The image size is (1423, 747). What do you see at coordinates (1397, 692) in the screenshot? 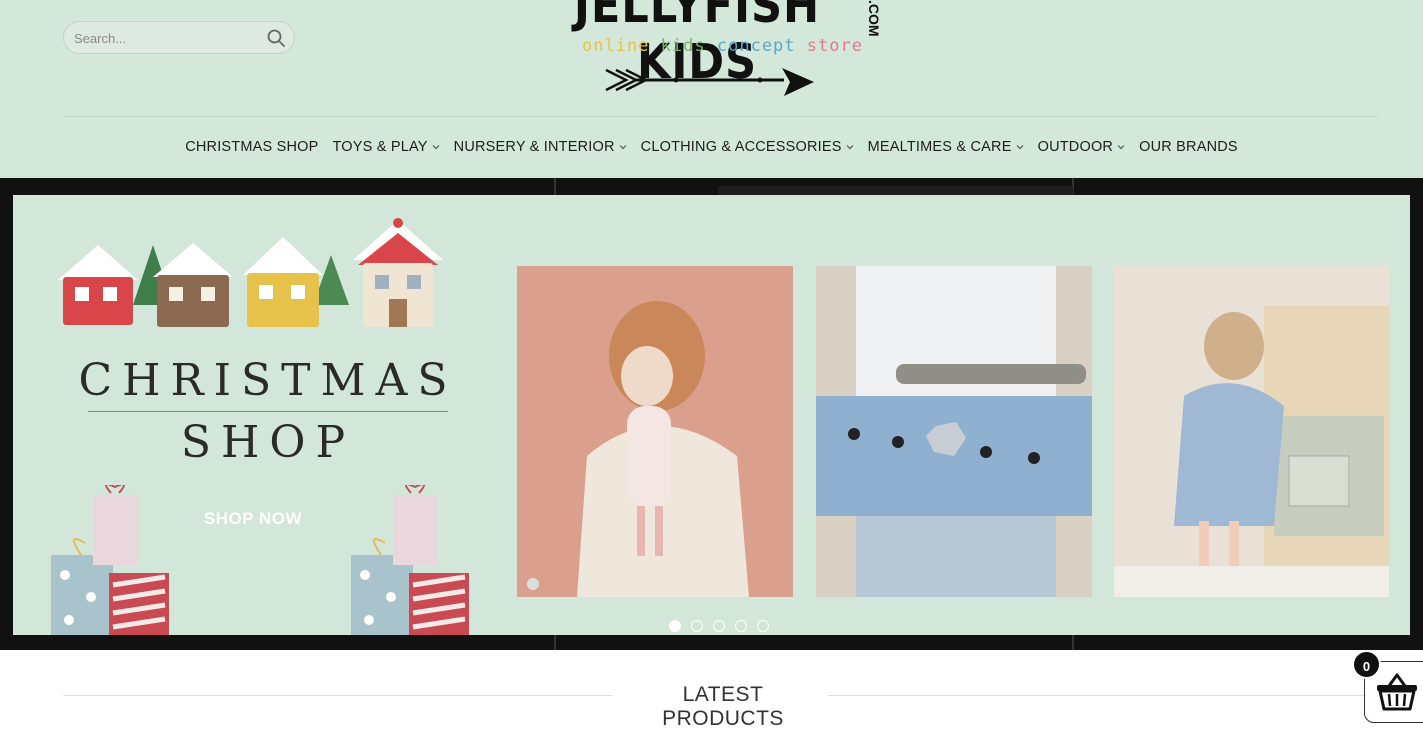
I see `basket-icon` at bounding box center [1397, 692].